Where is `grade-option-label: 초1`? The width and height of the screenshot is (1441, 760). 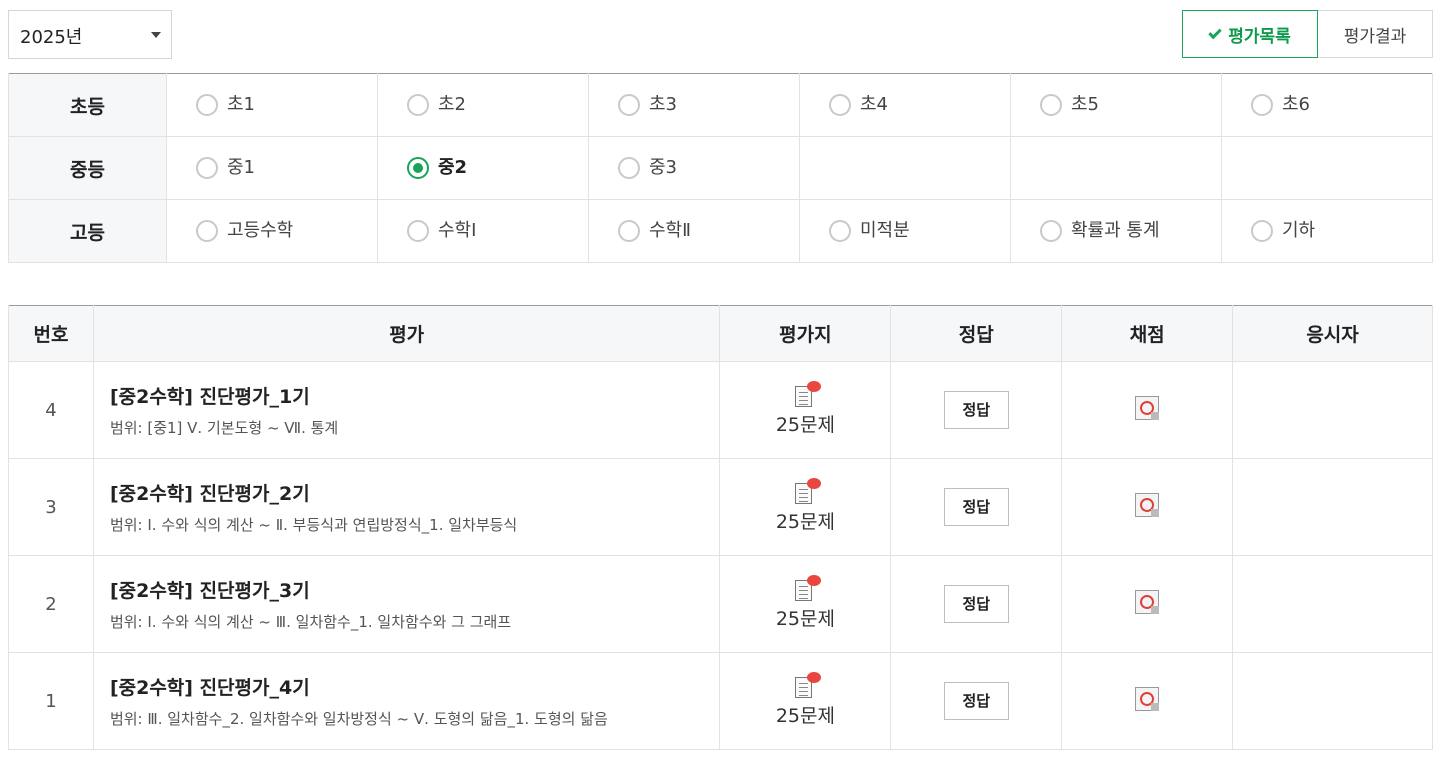 grade-option-label: 초1 is located at coordinates (241, 104).